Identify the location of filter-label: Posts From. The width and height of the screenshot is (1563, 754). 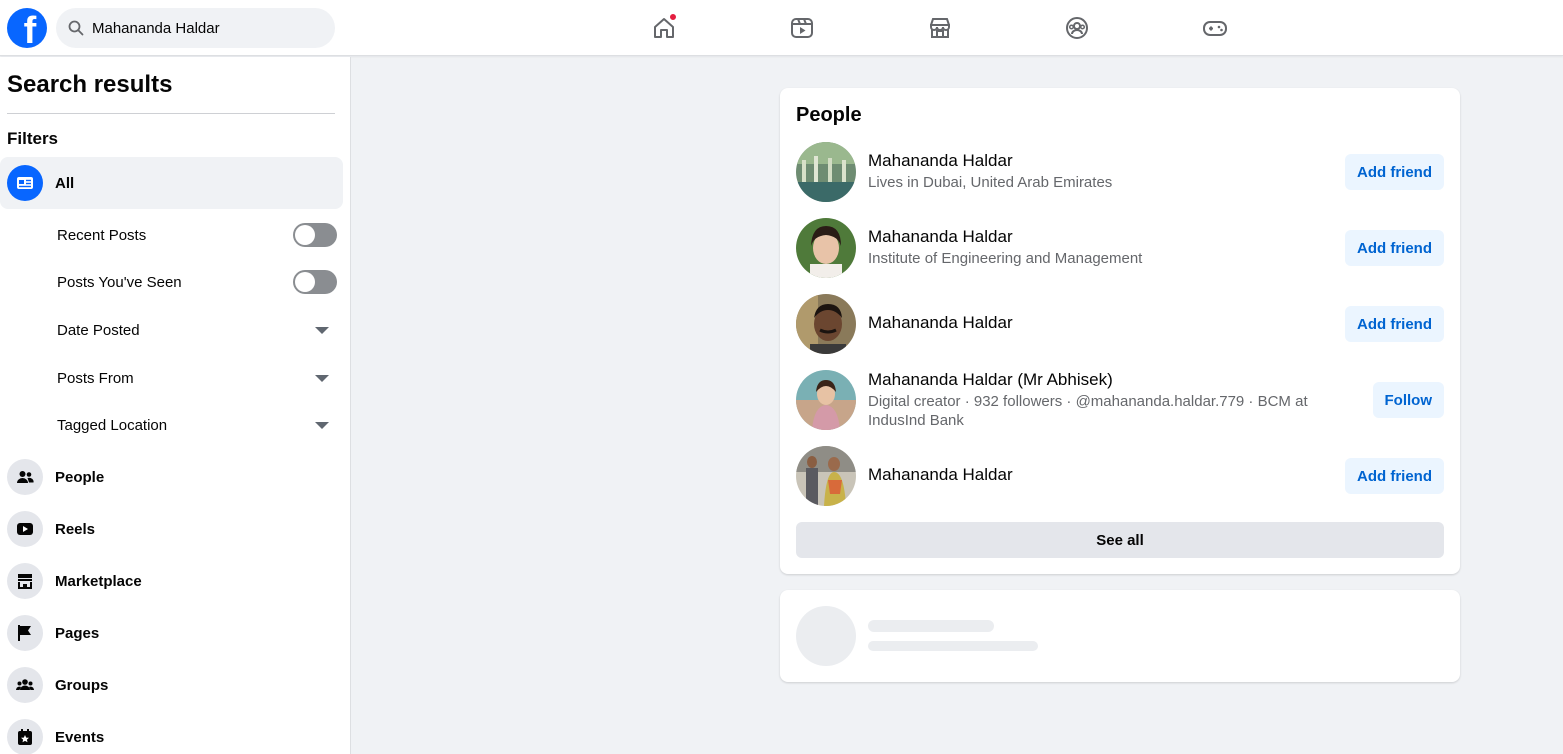
(95, 378).